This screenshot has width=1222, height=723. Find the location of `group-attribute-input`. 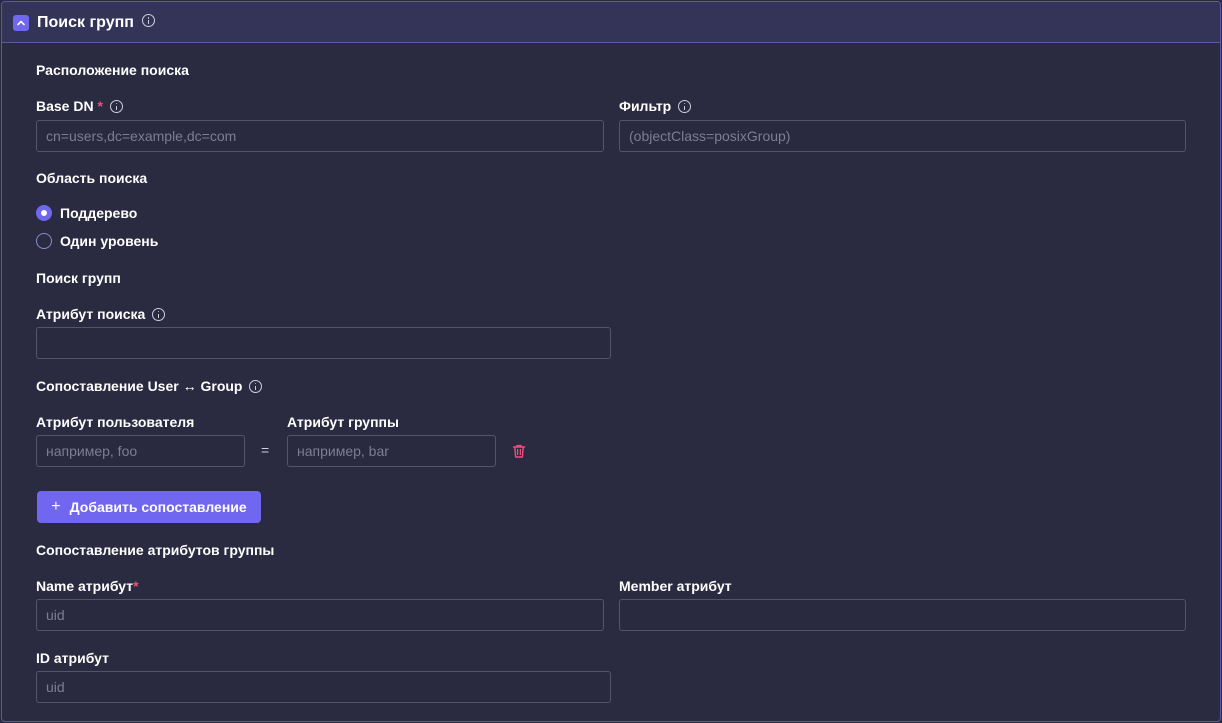

group-attribute-input is located at coordinates (391, 451).